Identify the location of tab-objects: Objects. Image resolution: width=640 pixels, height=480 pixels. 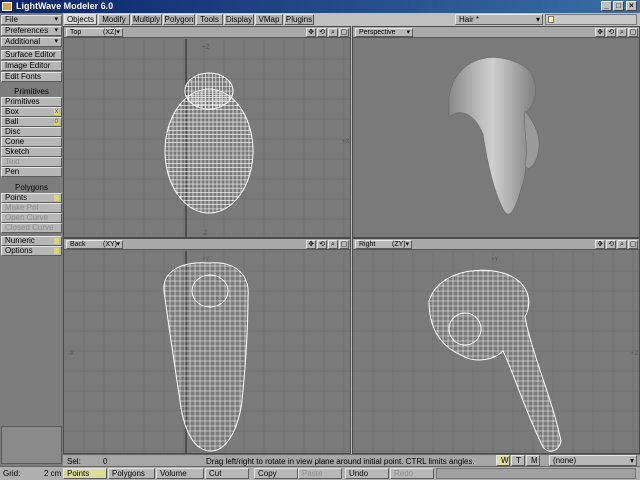
(80, 19).